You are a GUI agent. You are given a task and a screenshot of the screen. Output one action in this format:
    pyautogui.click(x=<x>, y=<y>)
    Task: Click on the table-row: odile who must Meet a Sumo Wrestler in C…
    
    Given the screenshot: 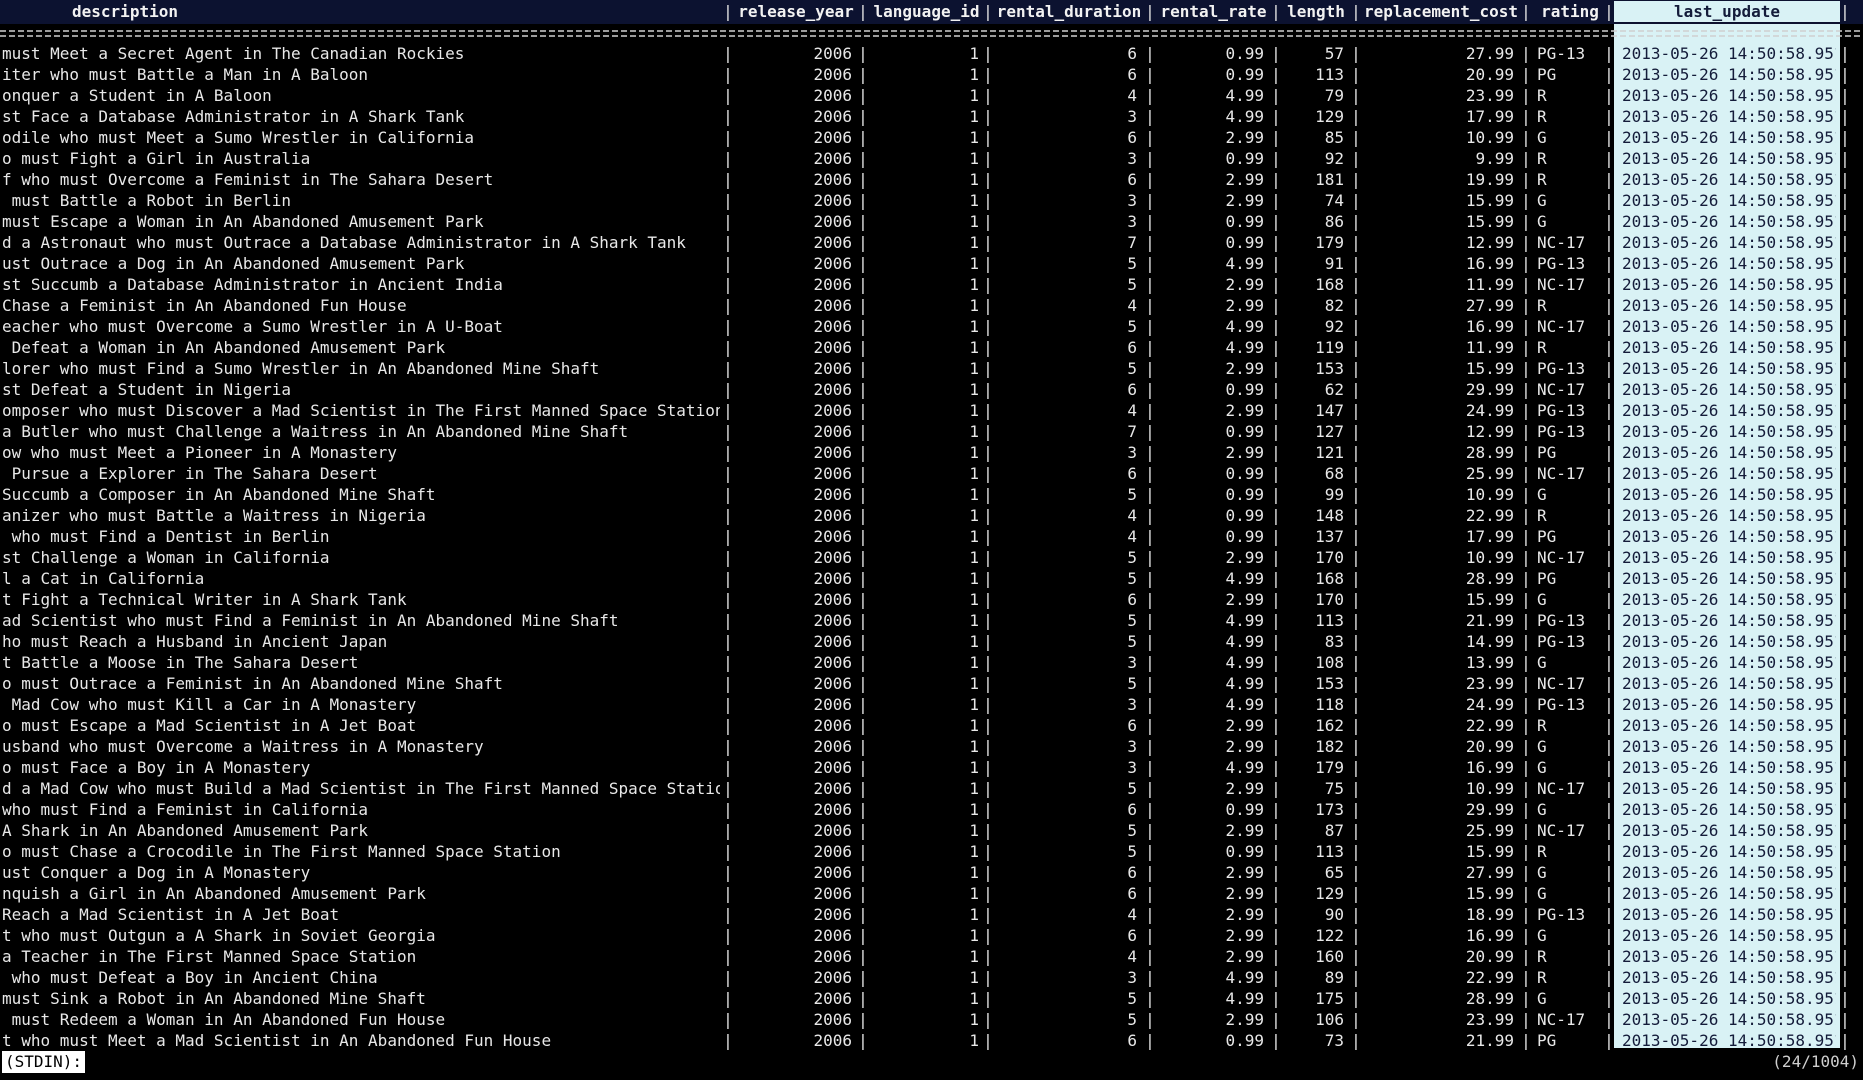 What is the action you would take?
    pyautogui.click(x=931, y=137)
    